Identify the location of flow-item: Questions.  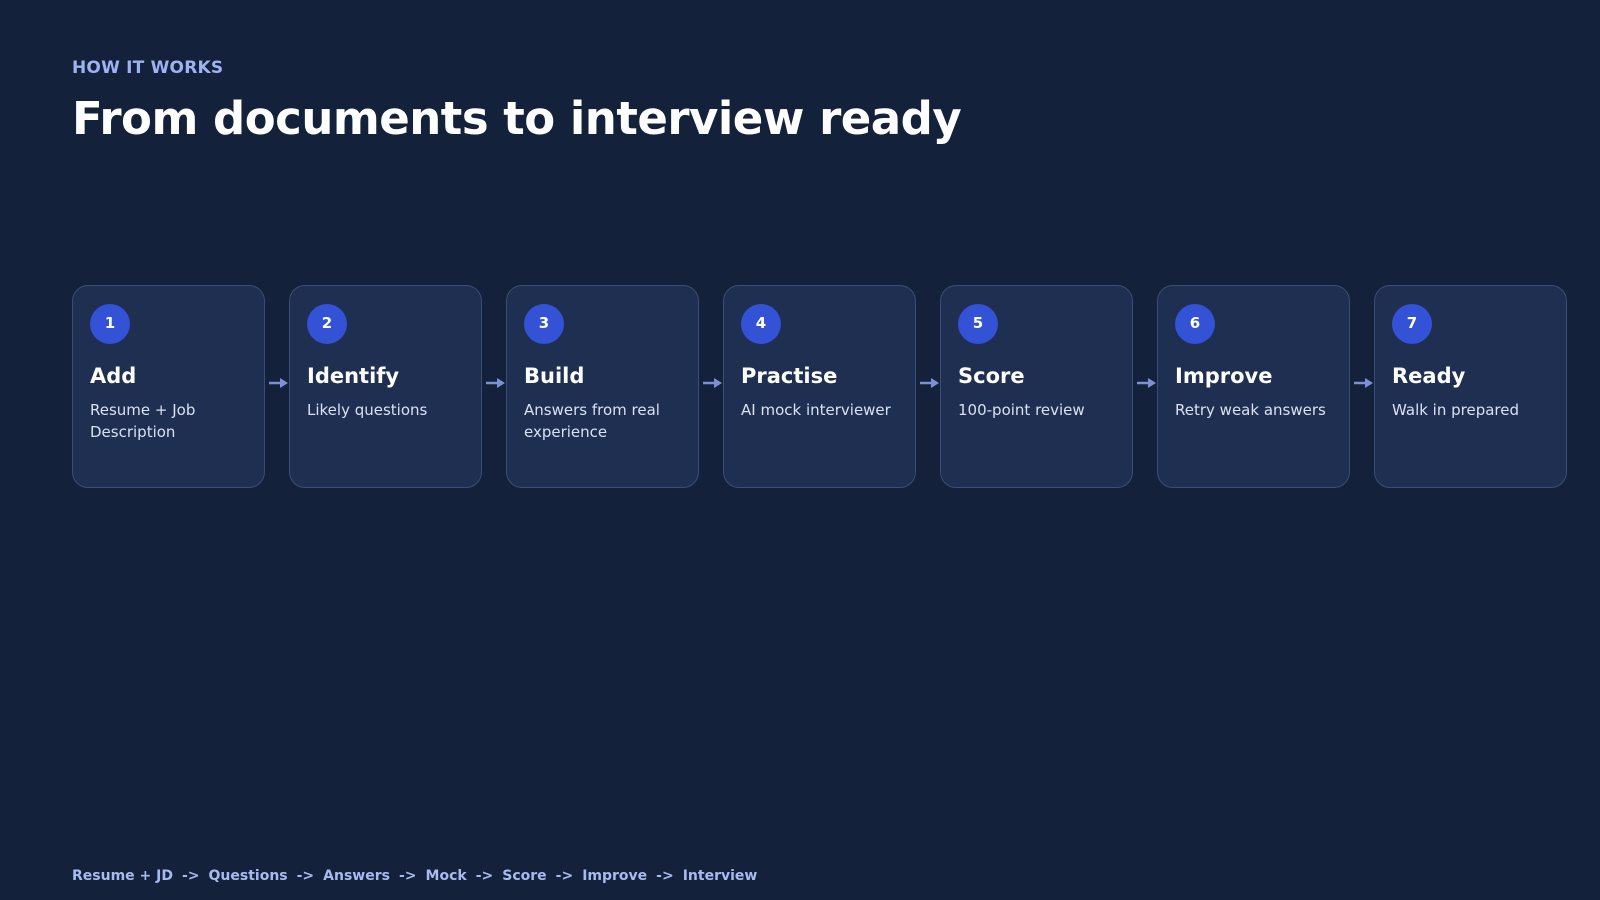
(248, 876).